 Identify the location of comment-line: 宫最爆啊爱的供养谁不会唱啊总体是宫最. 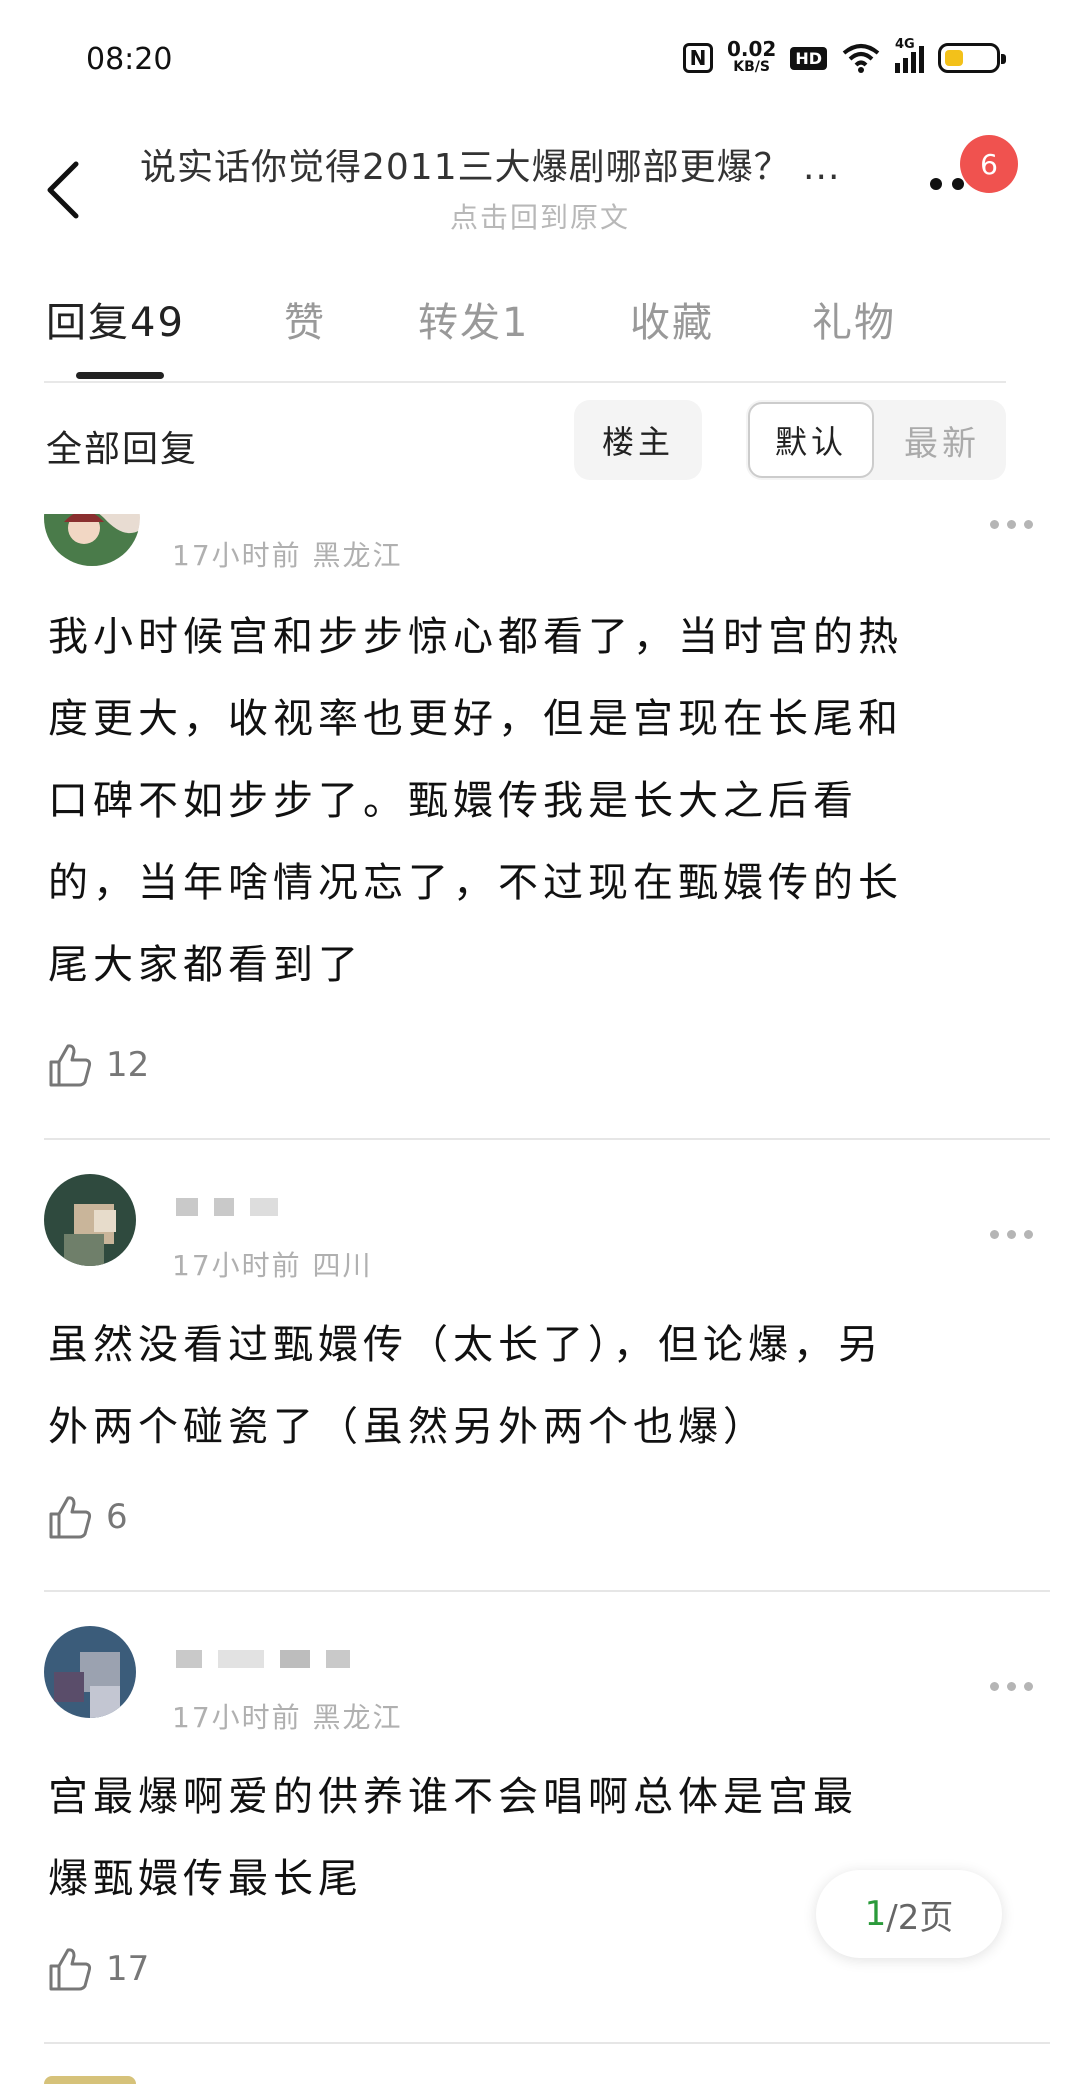
(453, 1797).